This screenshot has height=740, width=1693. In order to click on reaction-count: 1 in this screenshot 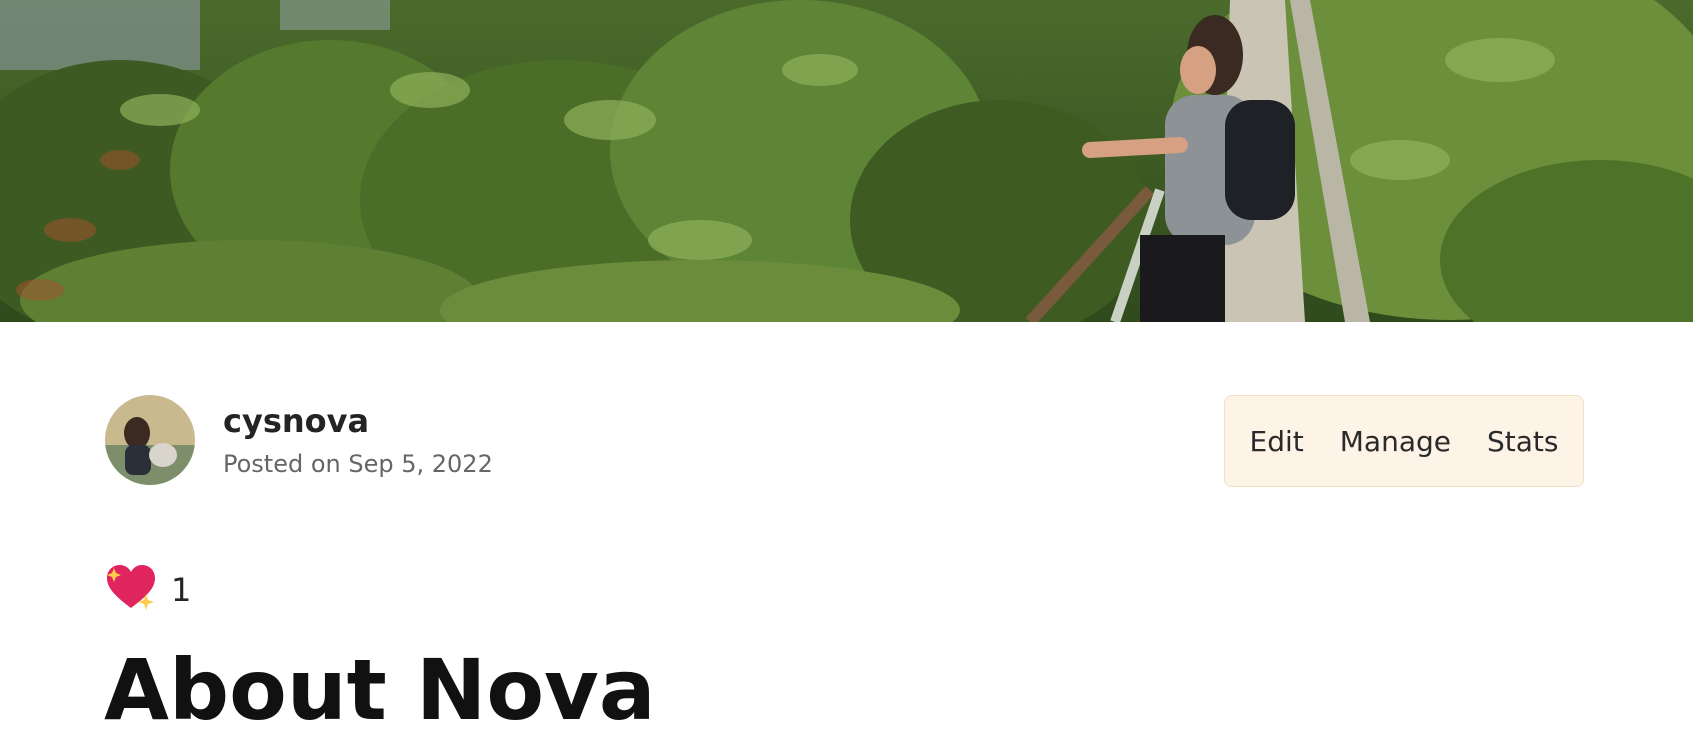, I will do `click(181, 590)`.